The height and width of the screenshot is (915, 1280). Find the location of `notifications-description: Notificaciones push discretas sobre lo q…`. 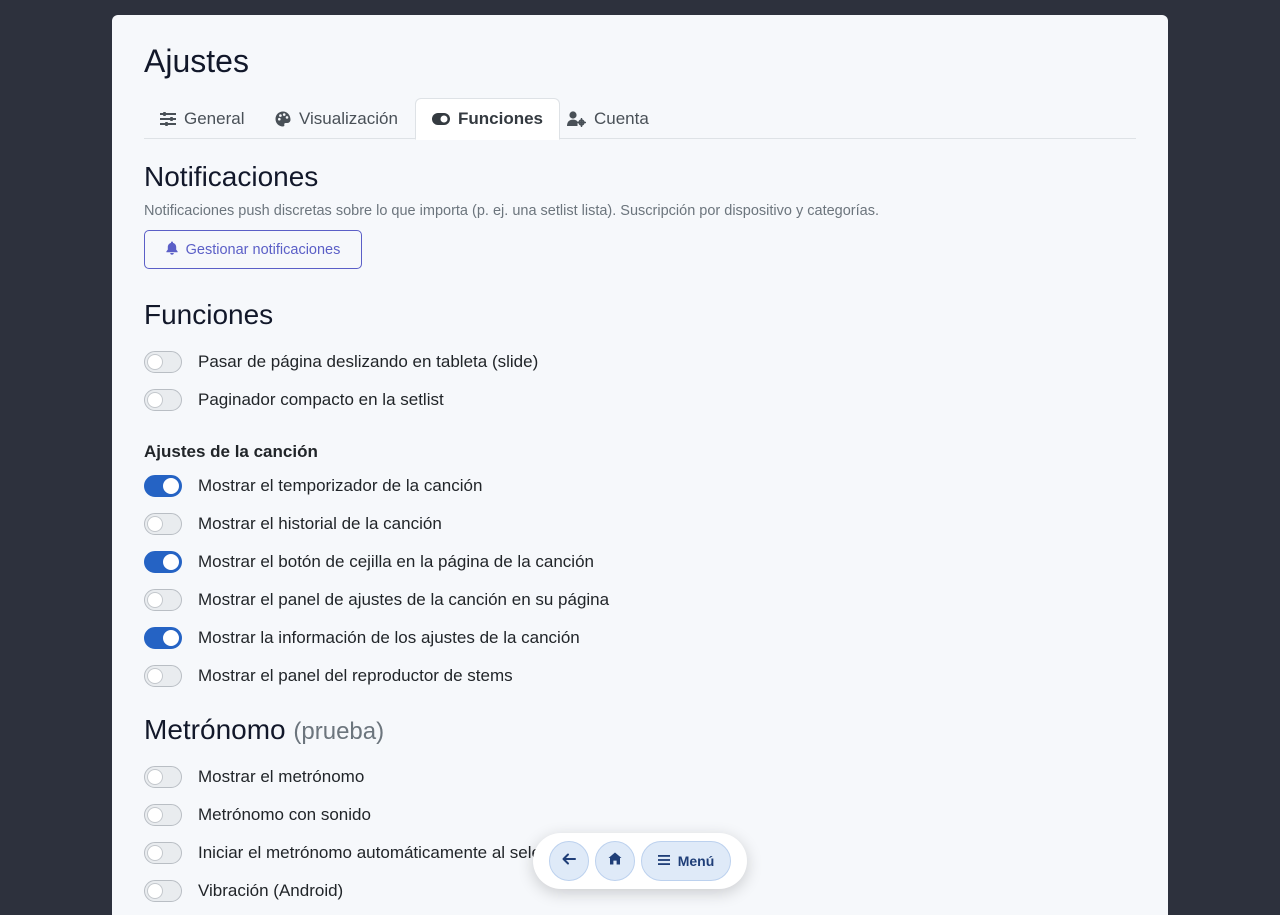

notifications-description: Notificaciones push discretas sobre lo q… is located at coordinates (512, 211).